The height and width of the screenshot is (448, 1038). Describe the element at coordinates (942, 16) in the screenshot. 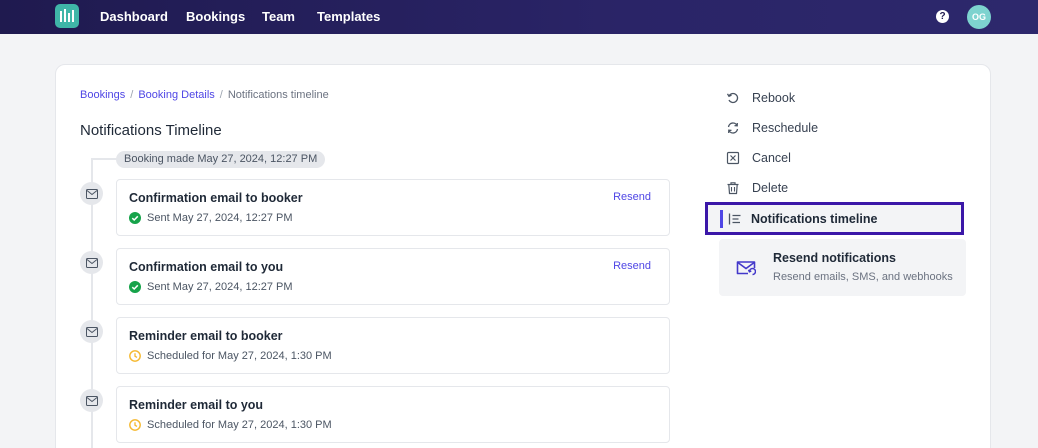

I see `help-icon: ?` at that location.